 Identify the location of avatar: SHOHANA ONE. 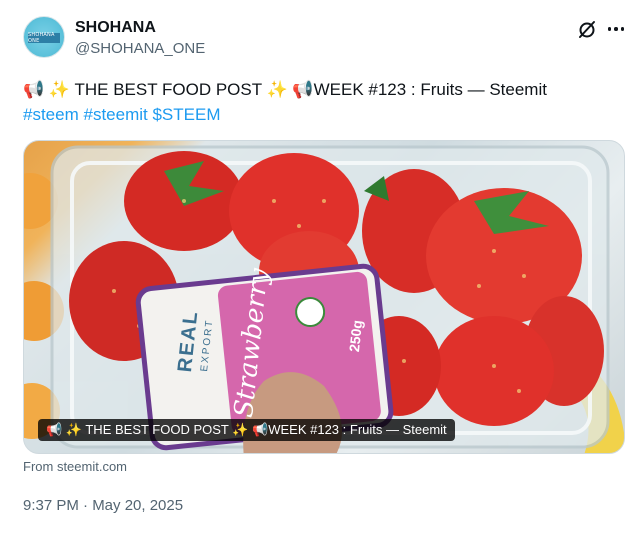
(44, 37).